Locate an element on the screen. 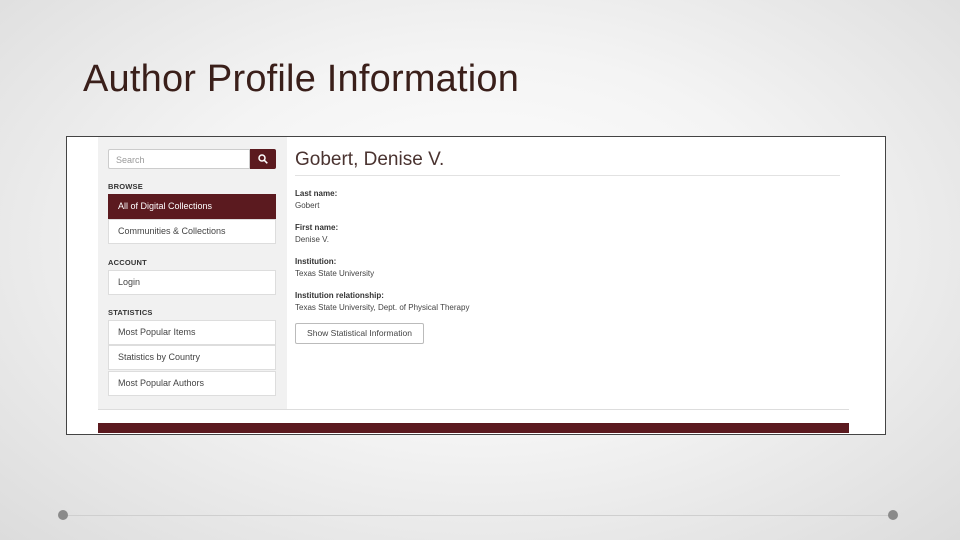 This screenshot has height=540, width=960. account-heading: ACCOUNT is located at coordinates (127, 262).